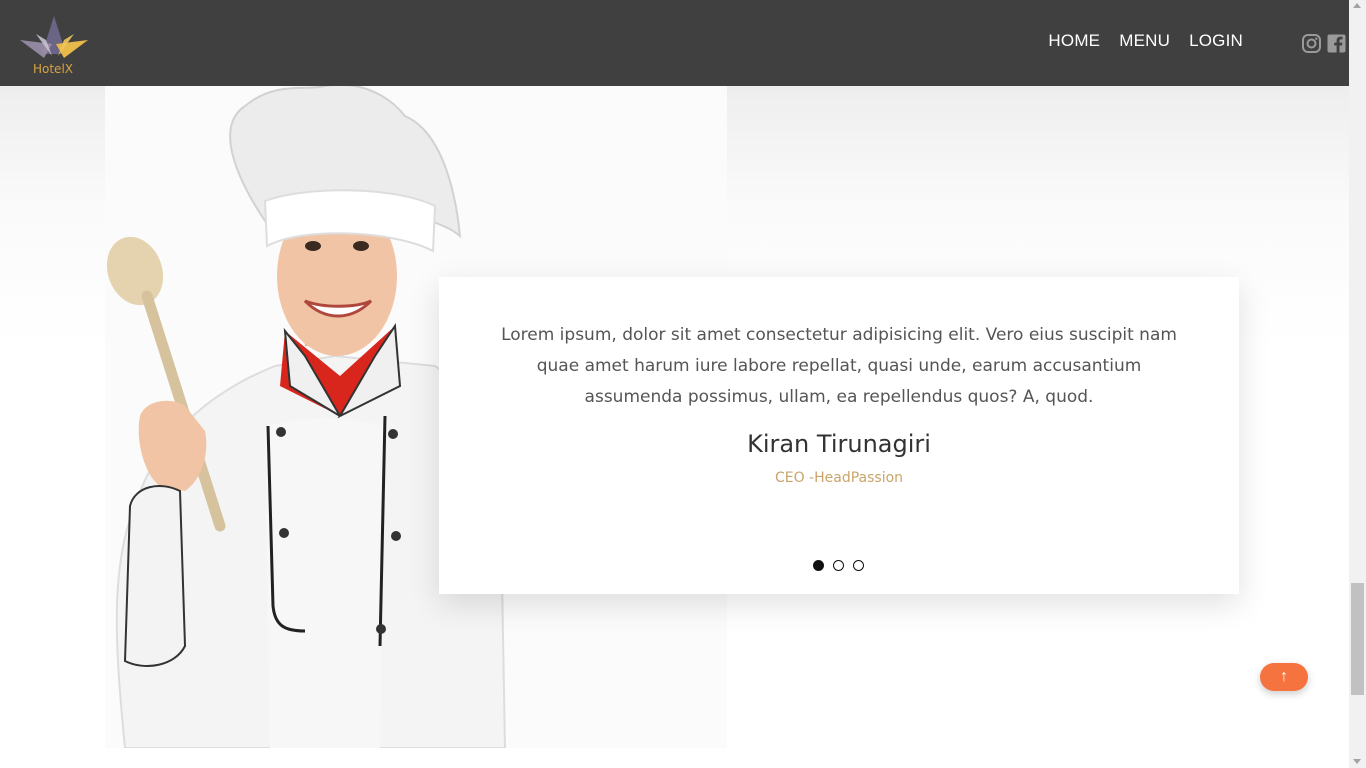 The image size is (1366, 768). I want to click on scrollbar-thumb, so click(1357, 639).